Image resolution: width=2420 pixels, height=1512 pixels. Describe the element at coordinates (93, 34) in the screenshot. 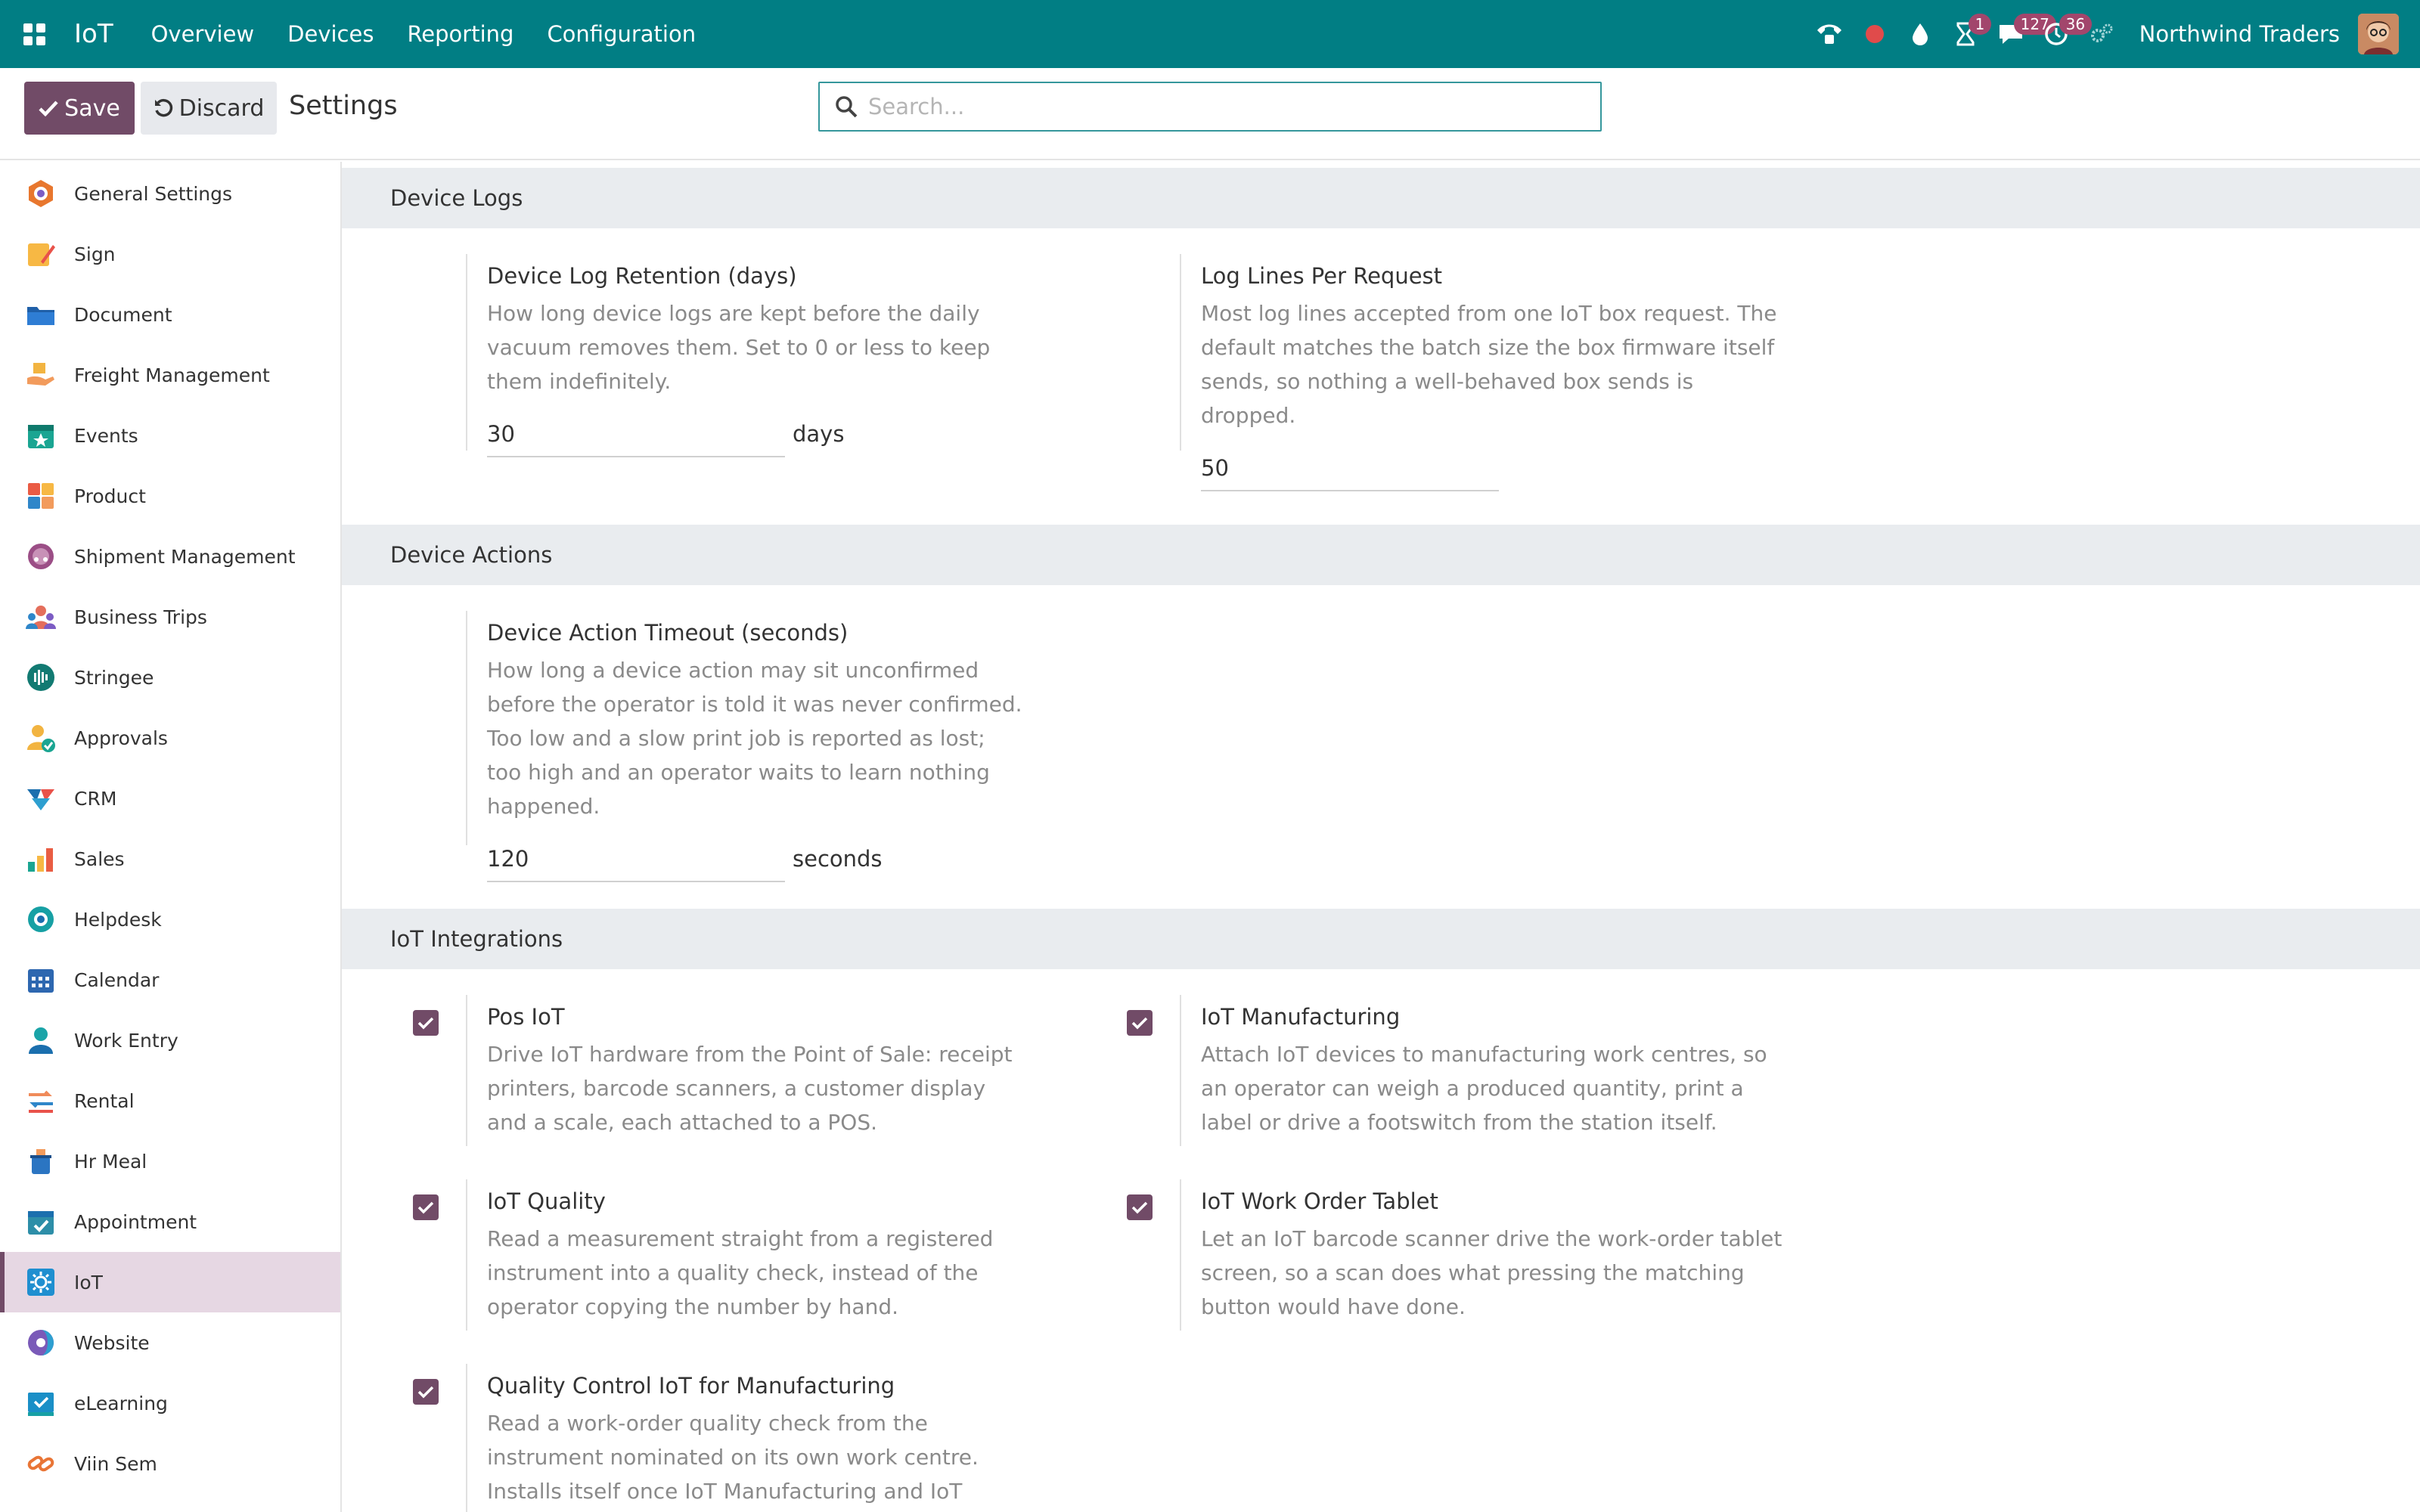

I see `app-brand: IoT` at that location.